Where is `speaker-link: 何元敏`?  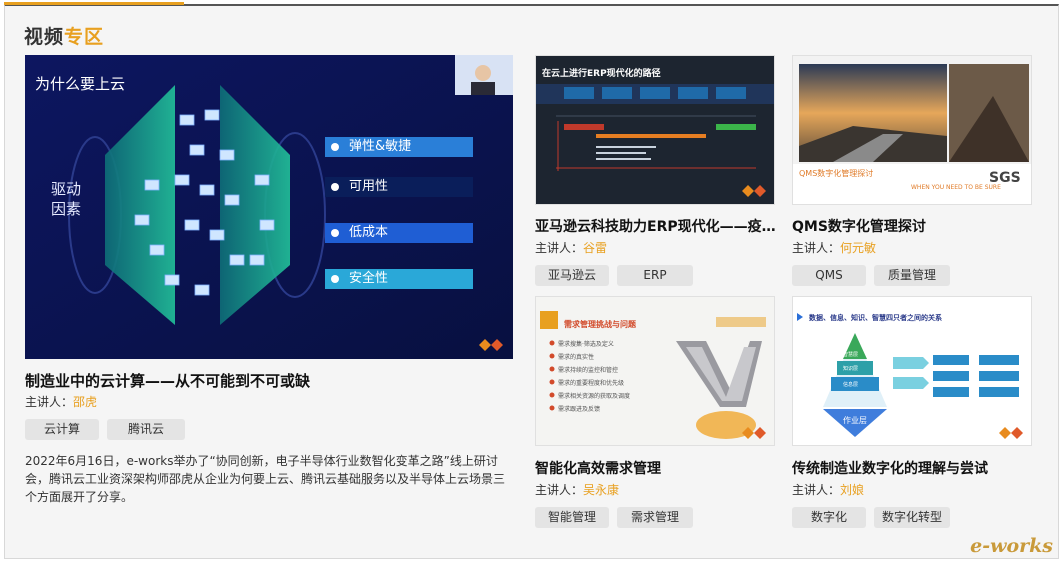
speaker-link: 何元敏 is located at coordinates (858, 248).